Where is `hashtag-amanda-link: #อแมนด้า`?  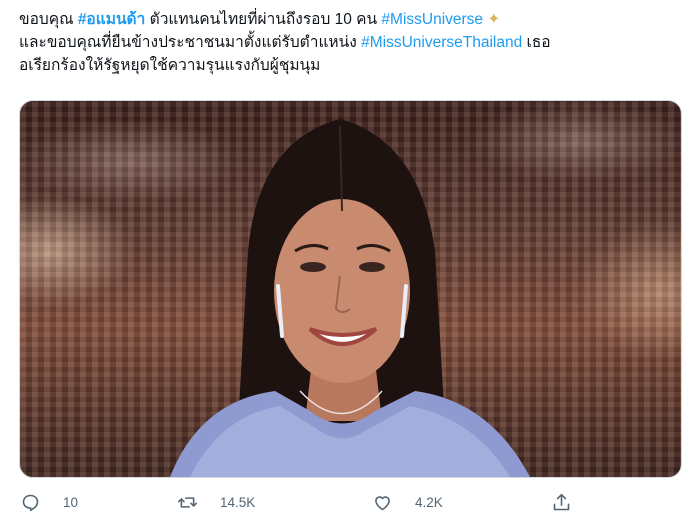
hashtag-amanda-link: #อแมนด้า is located at coordinates (112, 19).